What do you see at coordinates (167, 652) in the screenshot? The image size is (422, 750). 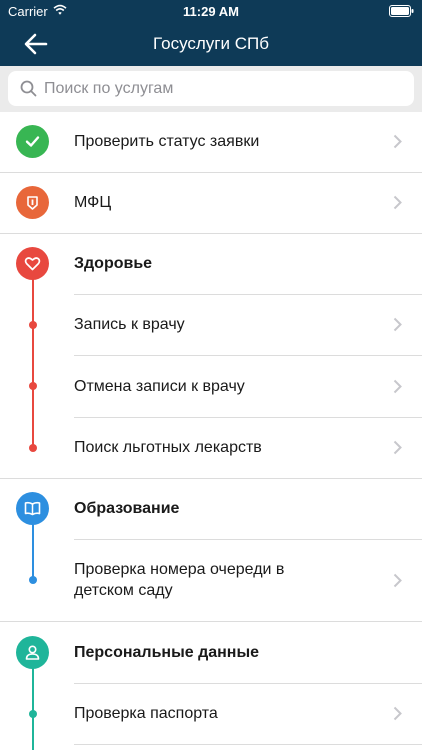 I see `section-title: Персональные данные` at bounding box center [167, 652].